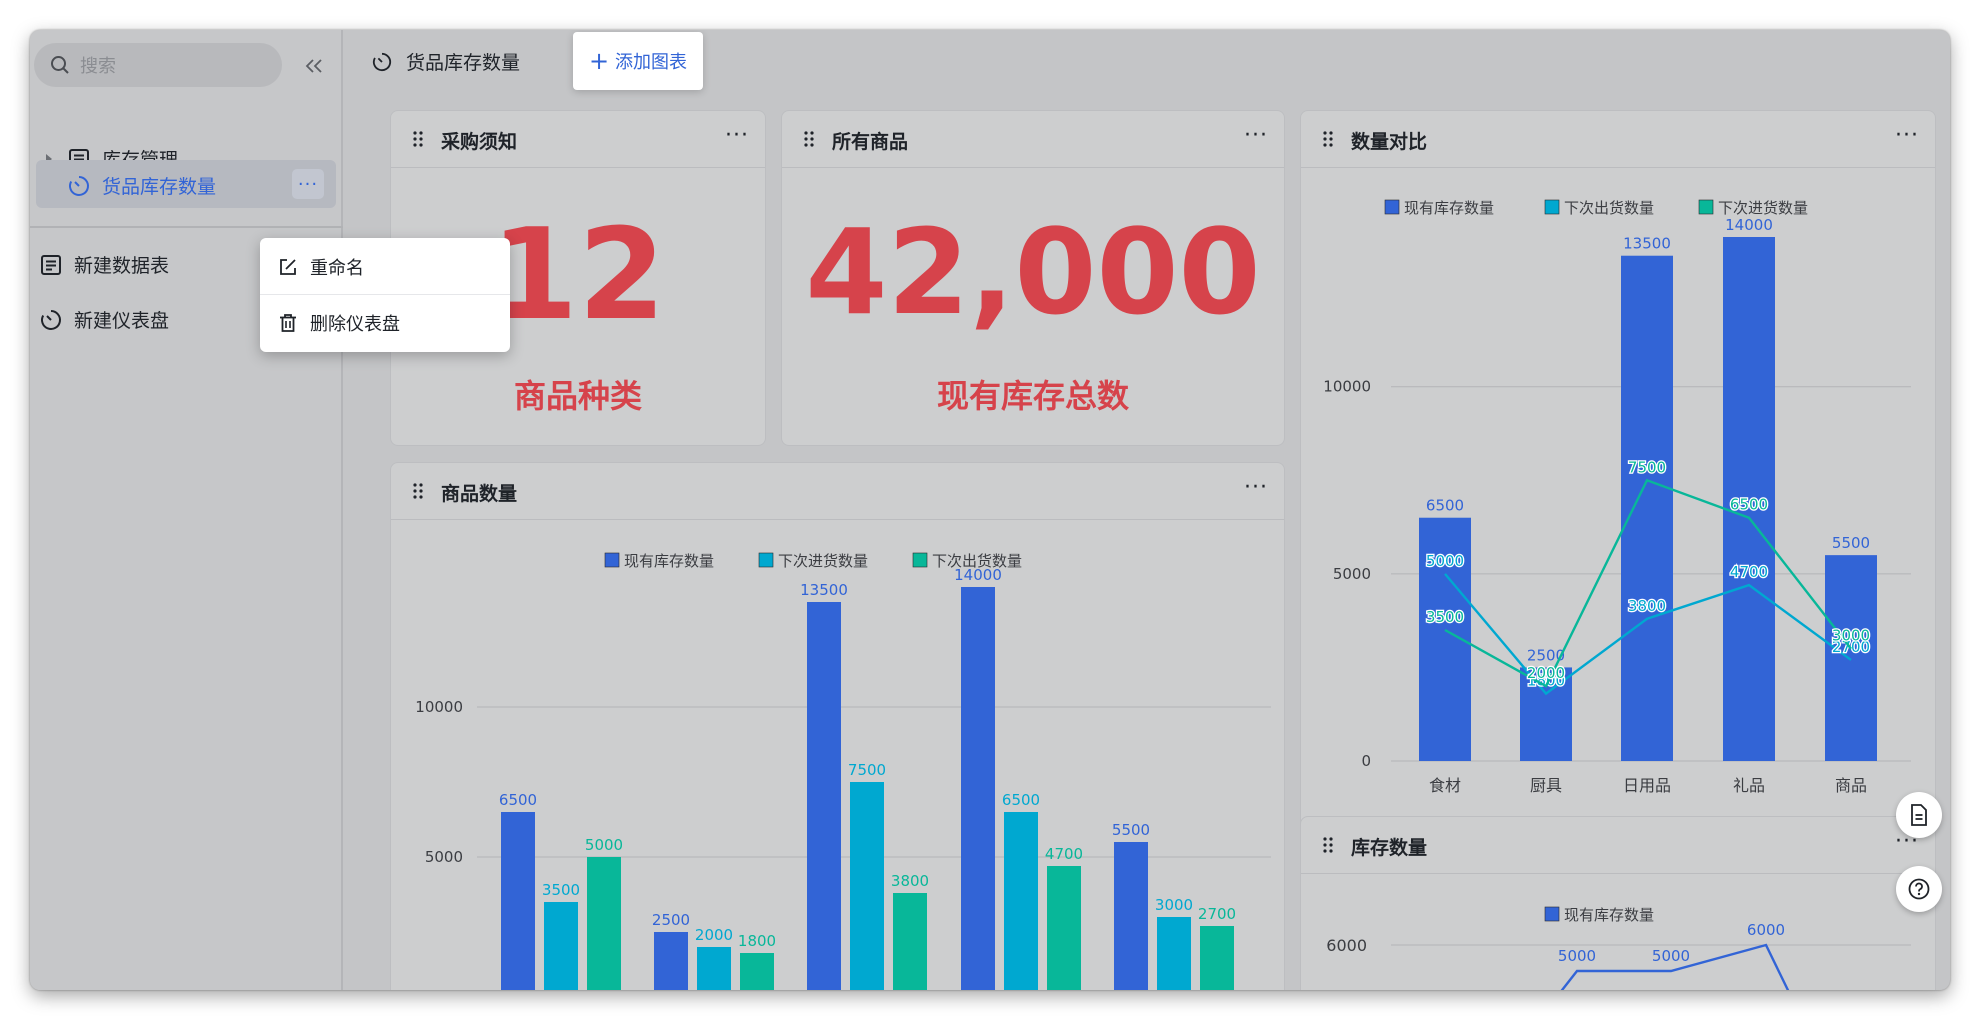 The width and height of the screenshot is (1980, 1020). Describe the element at coordinates (1445, 617) in the screenshot. I see `line-value-label: 3500` at that location.